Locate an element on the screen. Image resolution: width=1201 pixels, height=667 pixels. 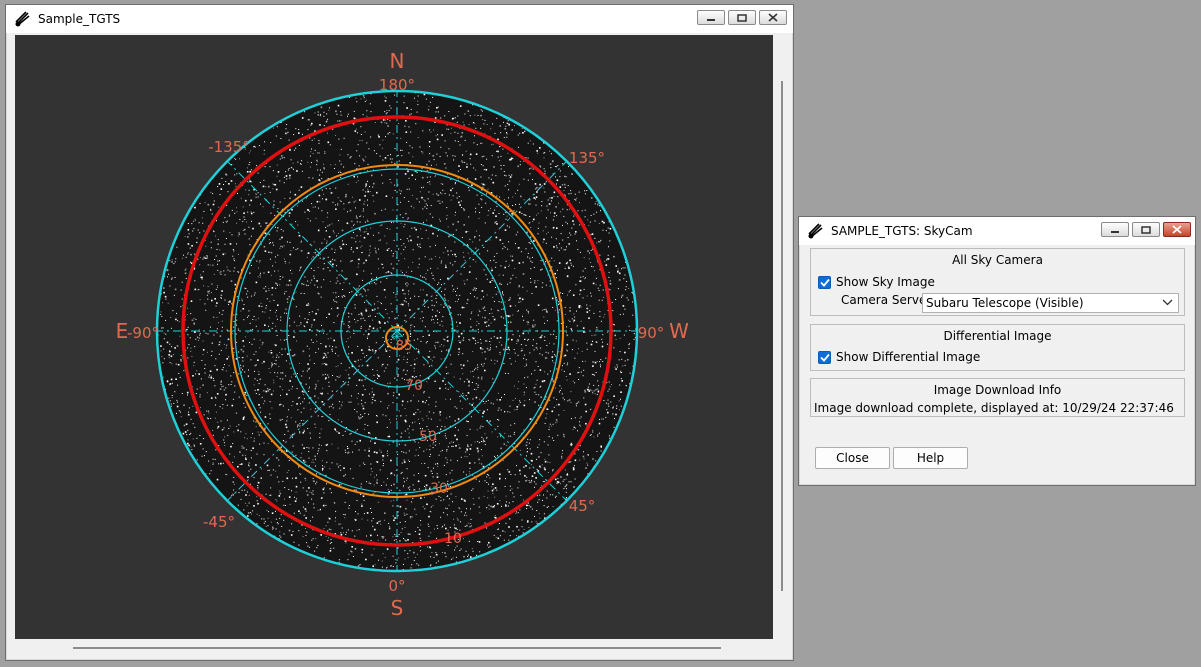
north-label: N is located at coordinates (397, 61).